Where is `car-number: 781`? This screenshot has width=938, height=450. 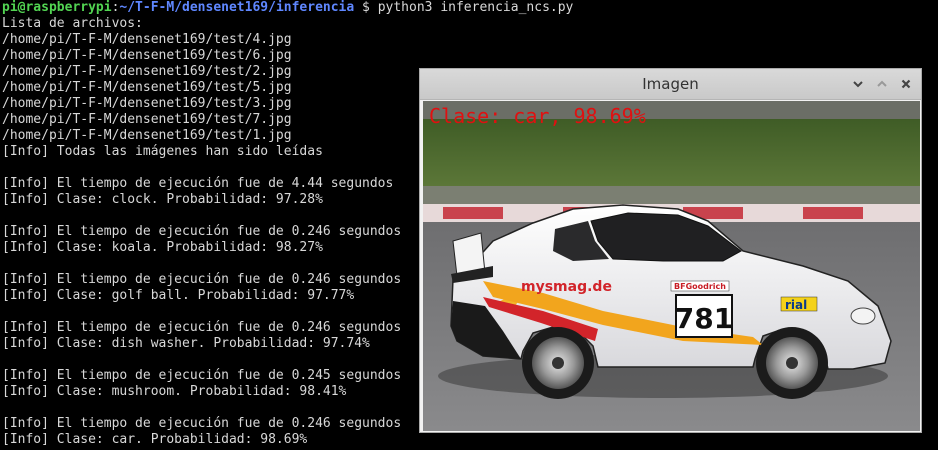 car-number: 781 is located at coordinates (704, 318).